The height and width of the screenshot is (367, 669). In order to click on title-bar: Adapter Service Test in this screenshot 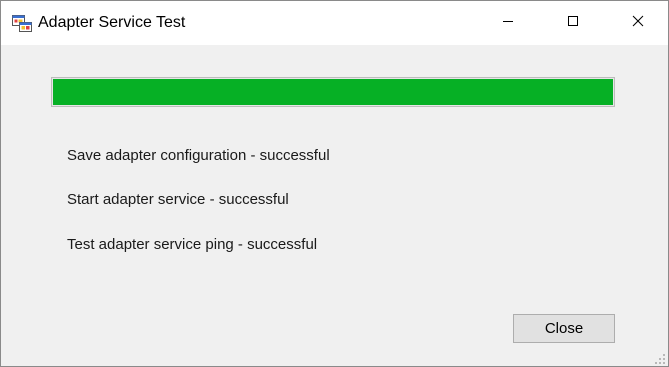, I will do `click(334, 23)`.